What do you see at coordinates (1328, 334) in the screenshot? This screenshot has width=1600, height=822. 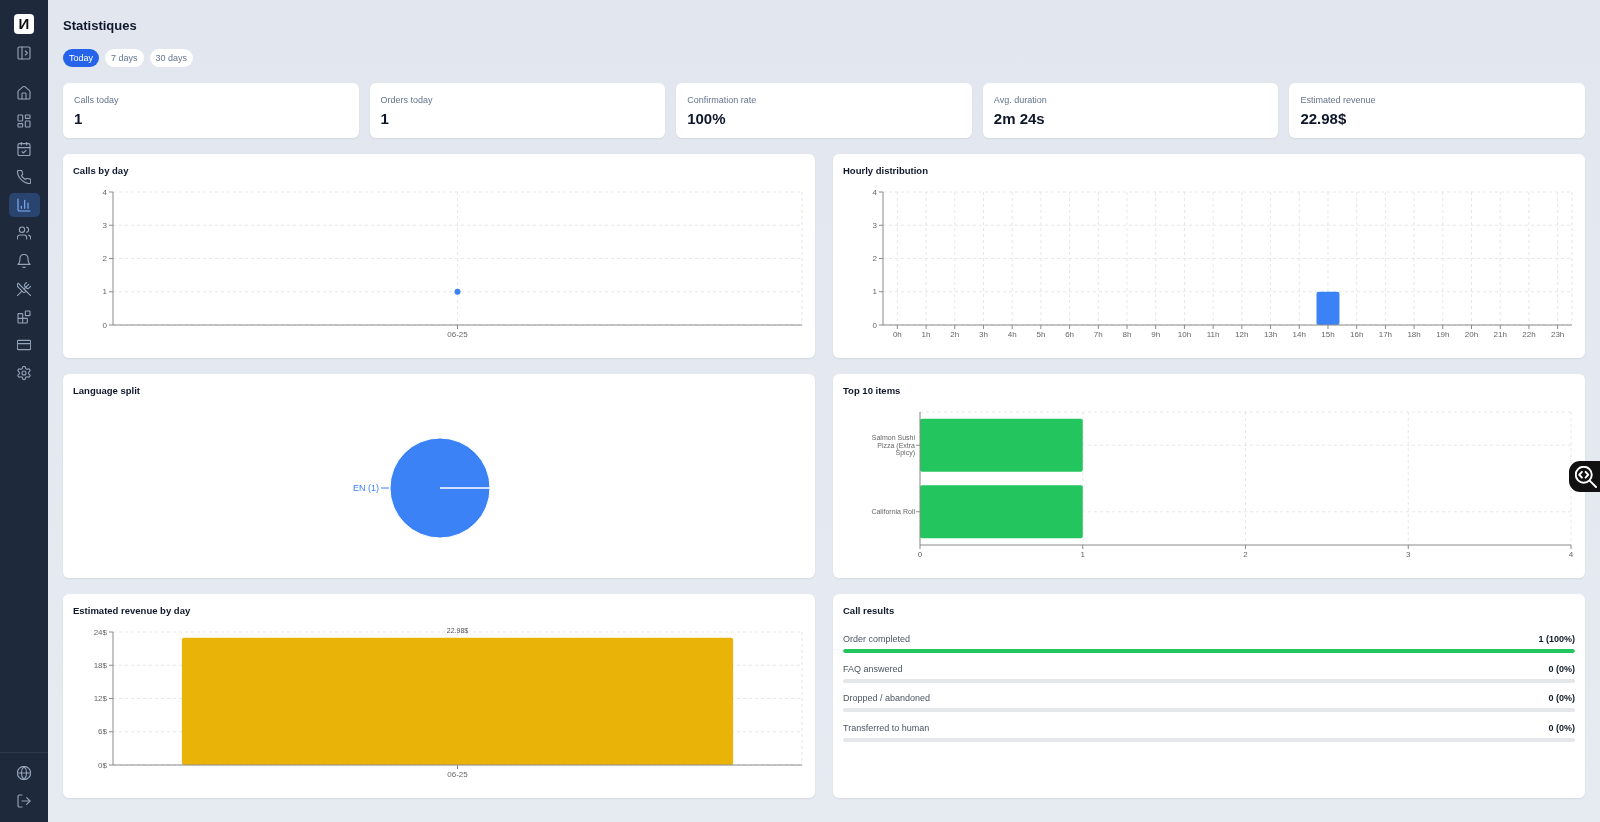 I see `axis-tick-label: 15h` at bounding box center [1328, 334].